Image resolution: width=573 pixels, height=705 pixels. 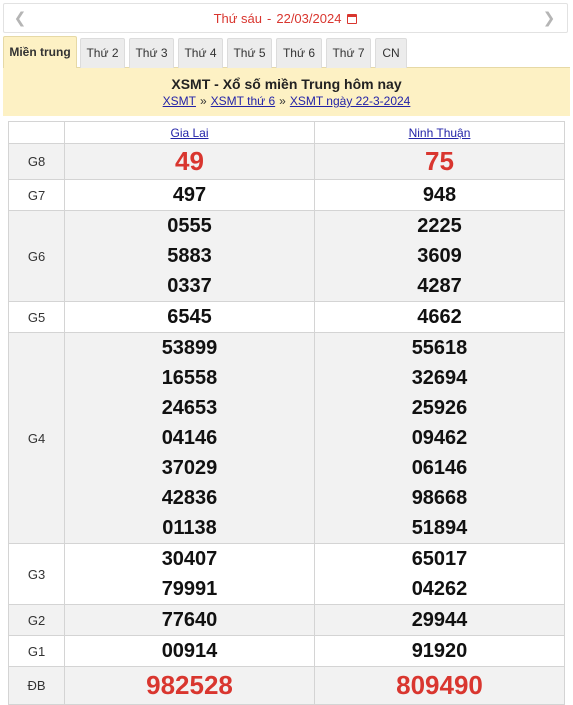 I want to click on prize-row-g3: G3 30407 79991 65017 04262, so click(x=286, y=574).